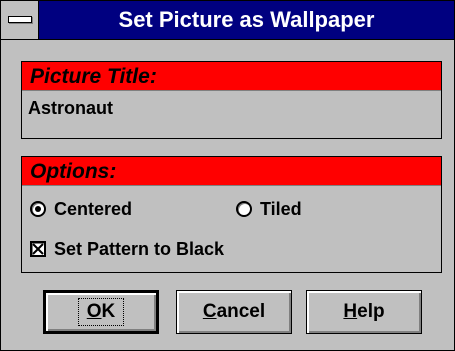  I want to click on cancel-mnemonic: C, so click(209, 311).